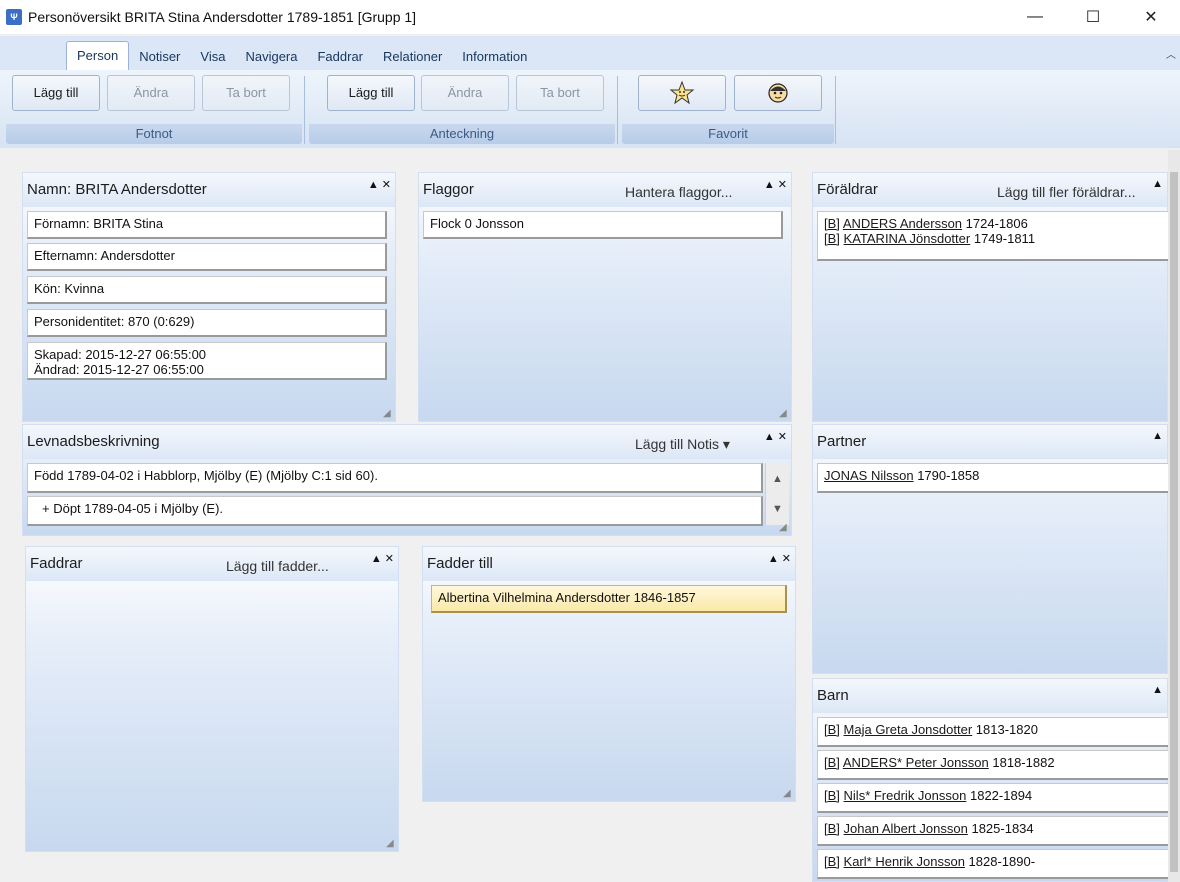 The width and height of the screenshot is (1180, 882). I want to click on fornamn-field: Förnamn: BRITA Stina, so click(207, 225).